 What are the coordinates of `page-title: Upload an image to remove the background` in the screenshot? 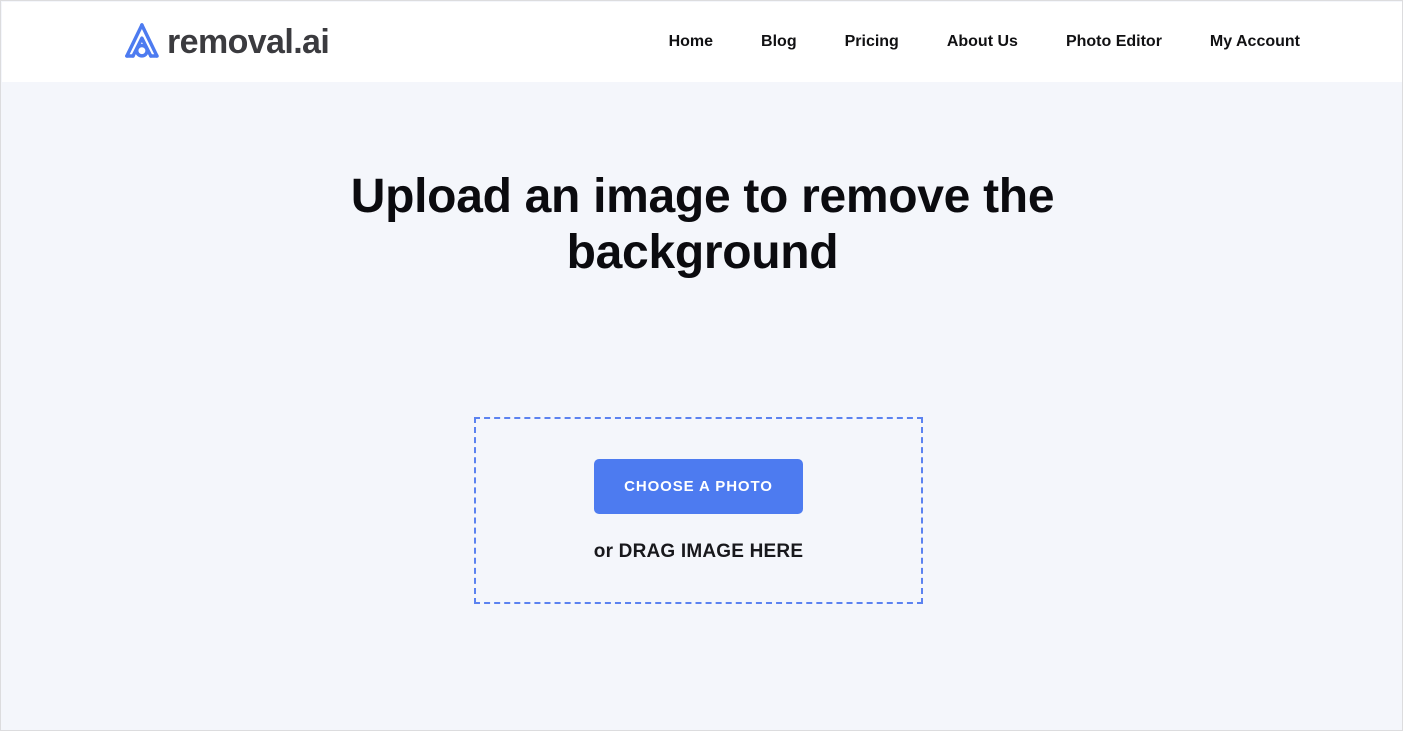 It's located at (702, 224).